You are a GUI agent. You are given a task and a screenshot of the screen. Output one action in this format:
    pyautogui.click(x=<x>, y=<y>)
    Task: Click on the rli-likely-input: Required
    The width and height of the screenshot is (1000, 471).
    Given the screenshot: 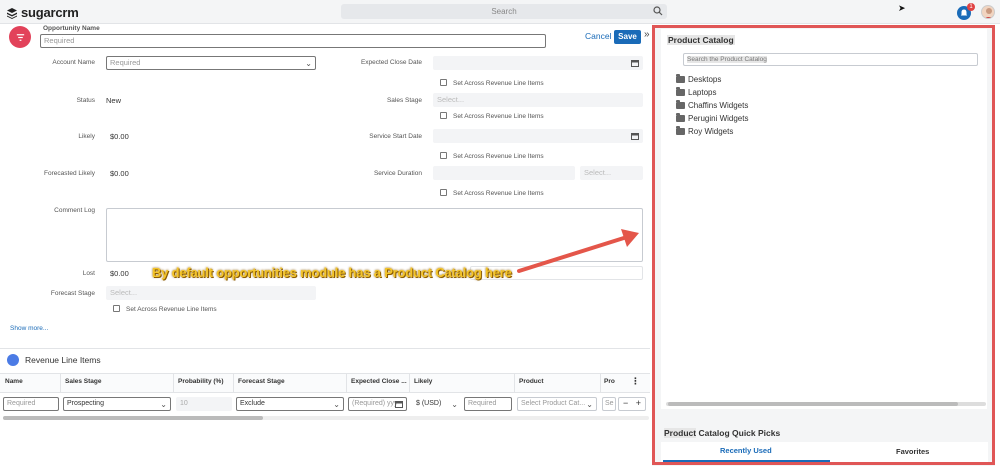 What is the action you would take?
    pyautogui.click(x=488, y=404)
    